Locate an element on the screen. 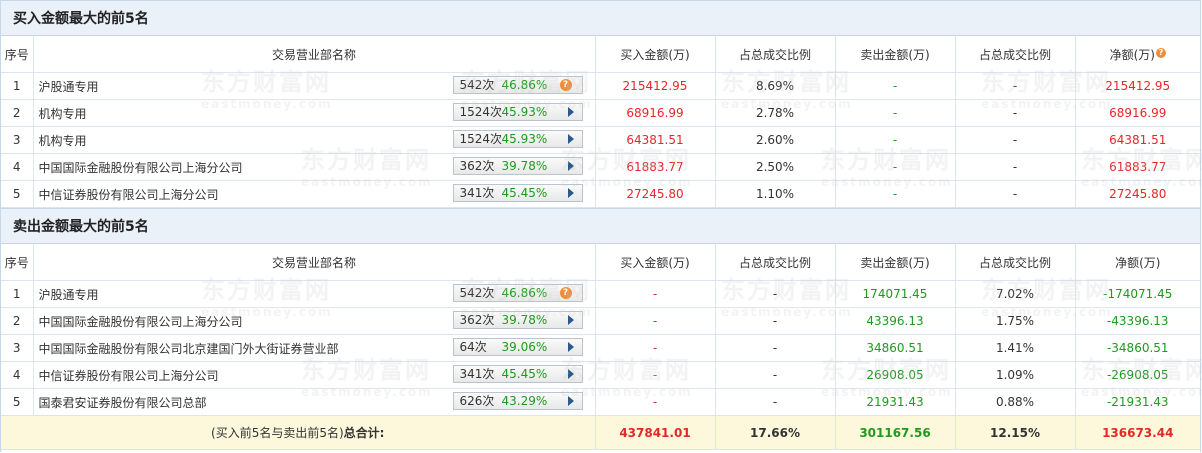 The width and height of the screenshot is (1202, 453). net-amount: 64381.51 is located at coordinates (1137, 140).